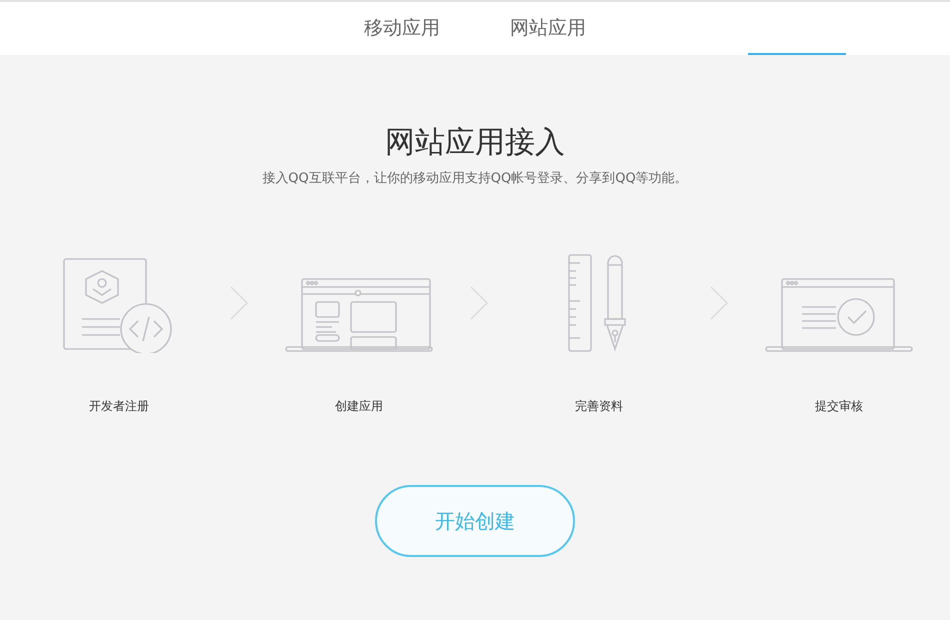 The width and height of the screenshot is (950, 620). I want to click on tab: 网站应用, so click(548, 28).